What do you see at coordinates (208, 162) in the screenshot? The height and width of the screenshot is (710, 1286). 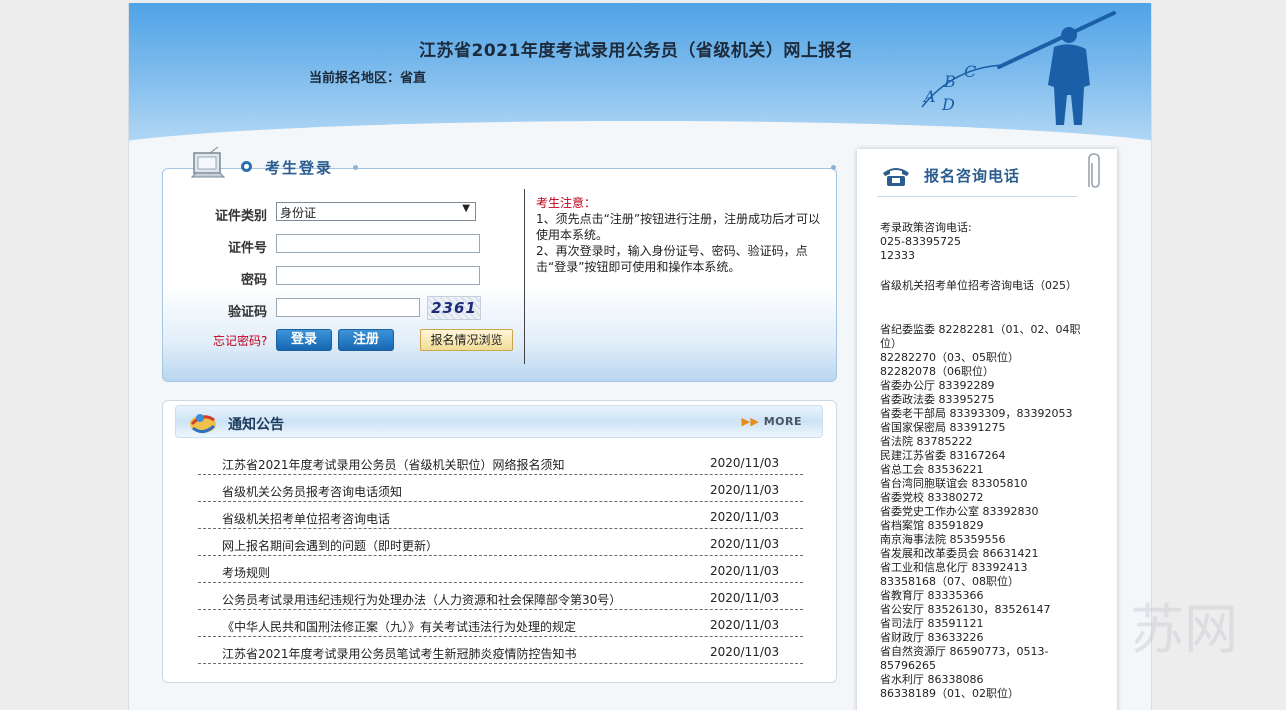 I see `computer-icon` at bounding box center [208, 162].